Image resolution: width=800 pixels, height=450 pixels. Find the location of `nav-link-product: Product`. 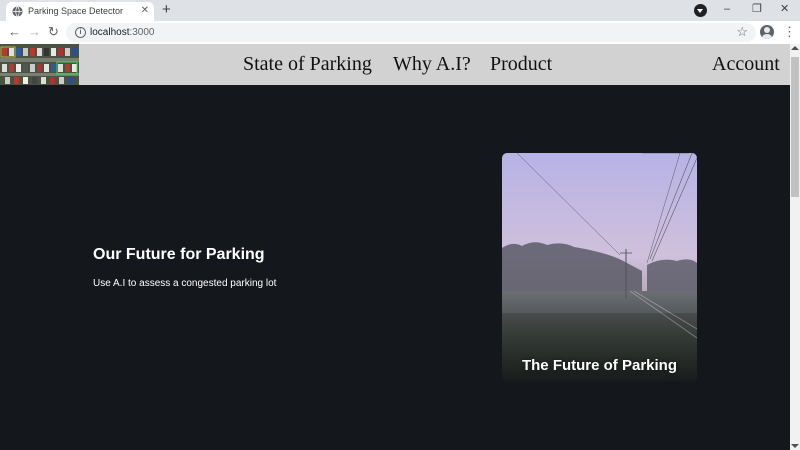

nav-link-product: Product is located at coordinates (521, 64).